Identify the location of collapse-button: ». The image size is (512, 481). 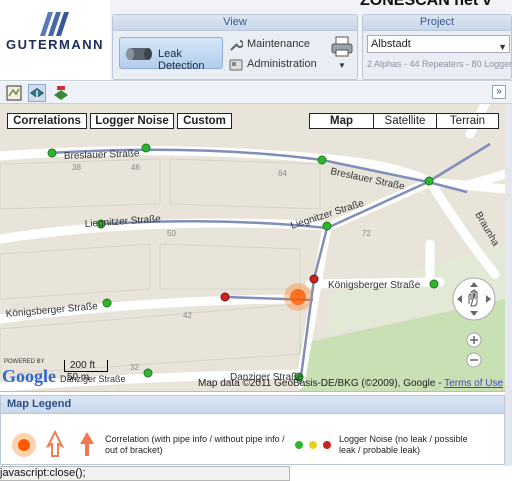
(499, 92).